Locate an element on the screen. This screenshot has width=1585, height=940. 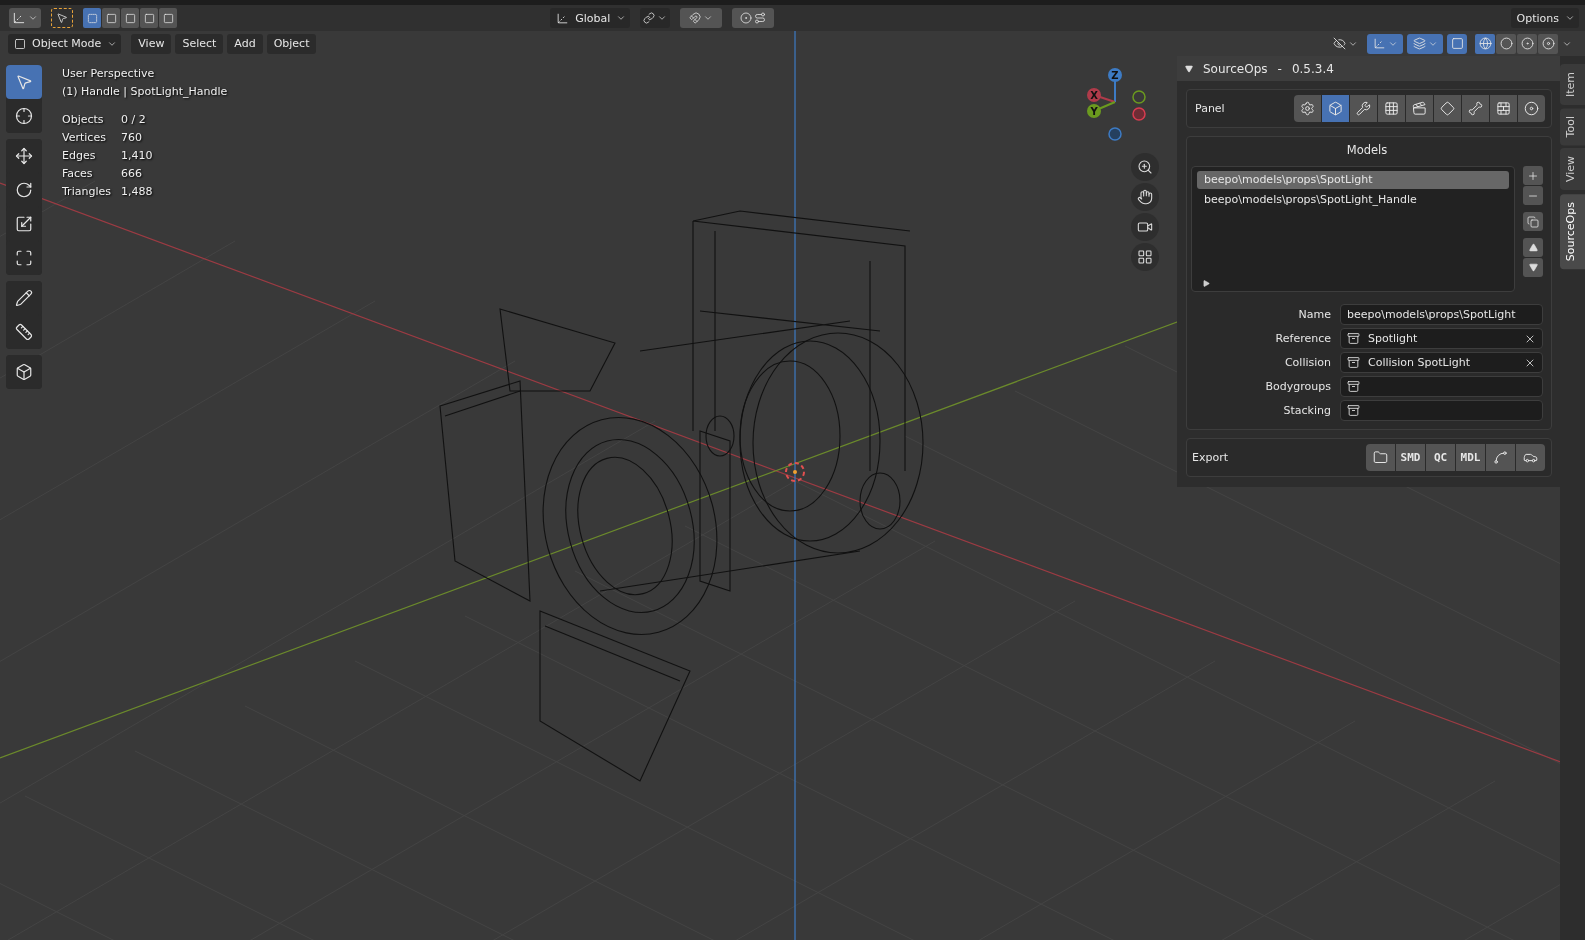
object-info: (1) Handle | SpotLight_Handle is located at coordinates (145, 92).